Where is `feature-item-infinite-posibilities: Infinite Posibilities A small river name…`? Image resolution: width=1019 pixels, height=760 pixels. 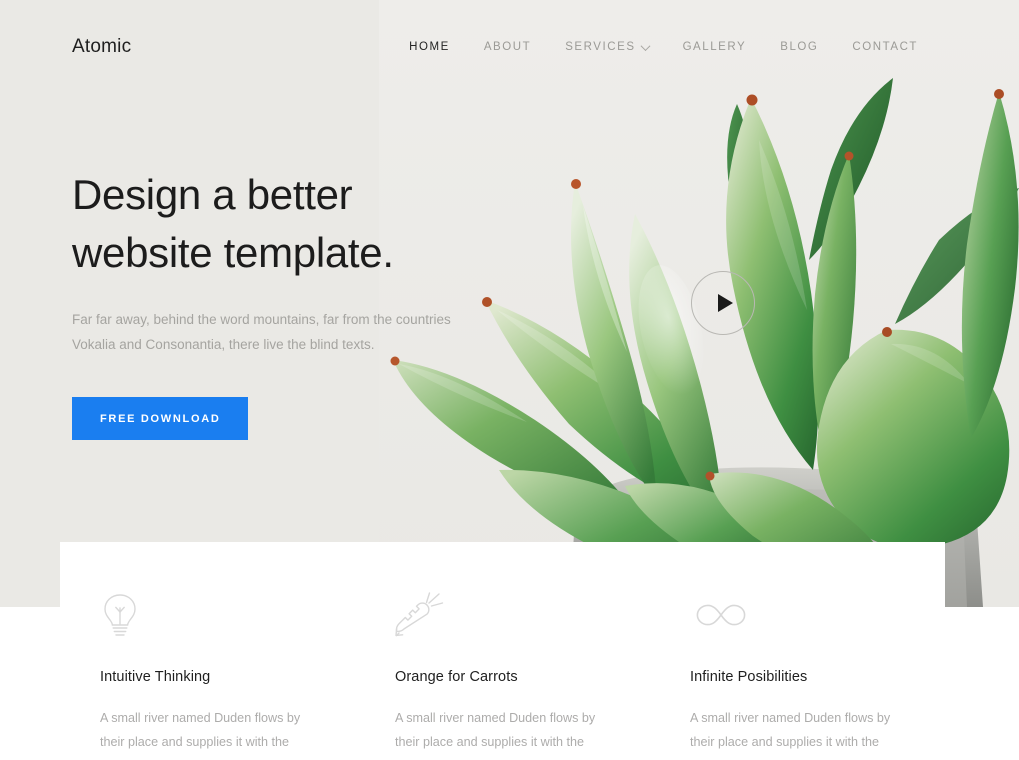
feature-item-infinite-posibilities: Infinite Posibilities A small river name… is located at coordinates (797, 676).